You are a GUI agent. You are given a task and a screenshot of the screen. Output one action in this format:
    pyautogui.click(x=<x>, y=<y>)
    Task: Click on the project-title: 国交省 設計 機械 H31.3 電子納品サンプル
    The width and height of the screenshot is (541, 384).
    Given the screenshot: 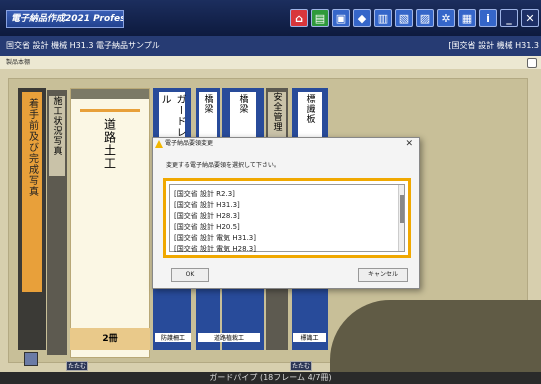 What is the action you would take?
    pyautogui.click(x=83, y=45)
    